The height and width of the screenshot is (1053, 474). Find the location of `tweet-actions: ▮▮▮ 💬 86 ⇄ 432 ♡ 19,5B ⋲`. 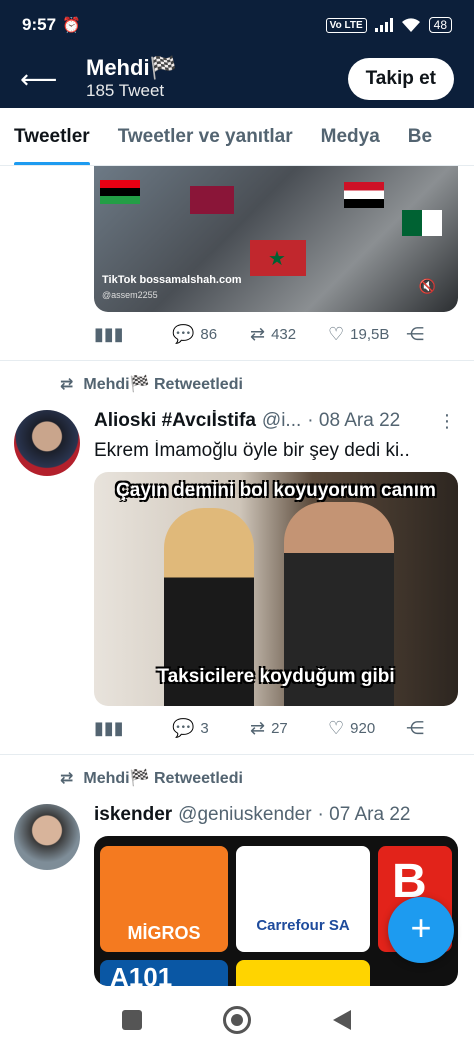

tweet-actions: ▮▮▮ 💬 86 ⇄ 432 ♡ 19,5B ⋲ is located at coordinates (259, 334).